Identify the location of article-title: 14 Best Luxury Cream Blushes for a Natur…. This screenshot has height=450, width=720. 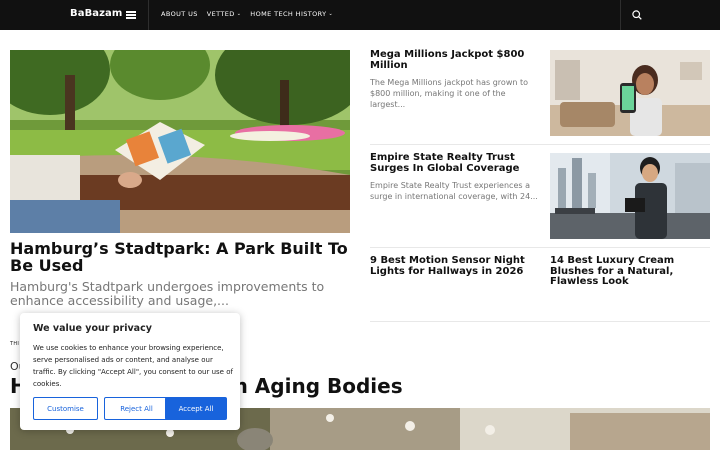
(632, 271).